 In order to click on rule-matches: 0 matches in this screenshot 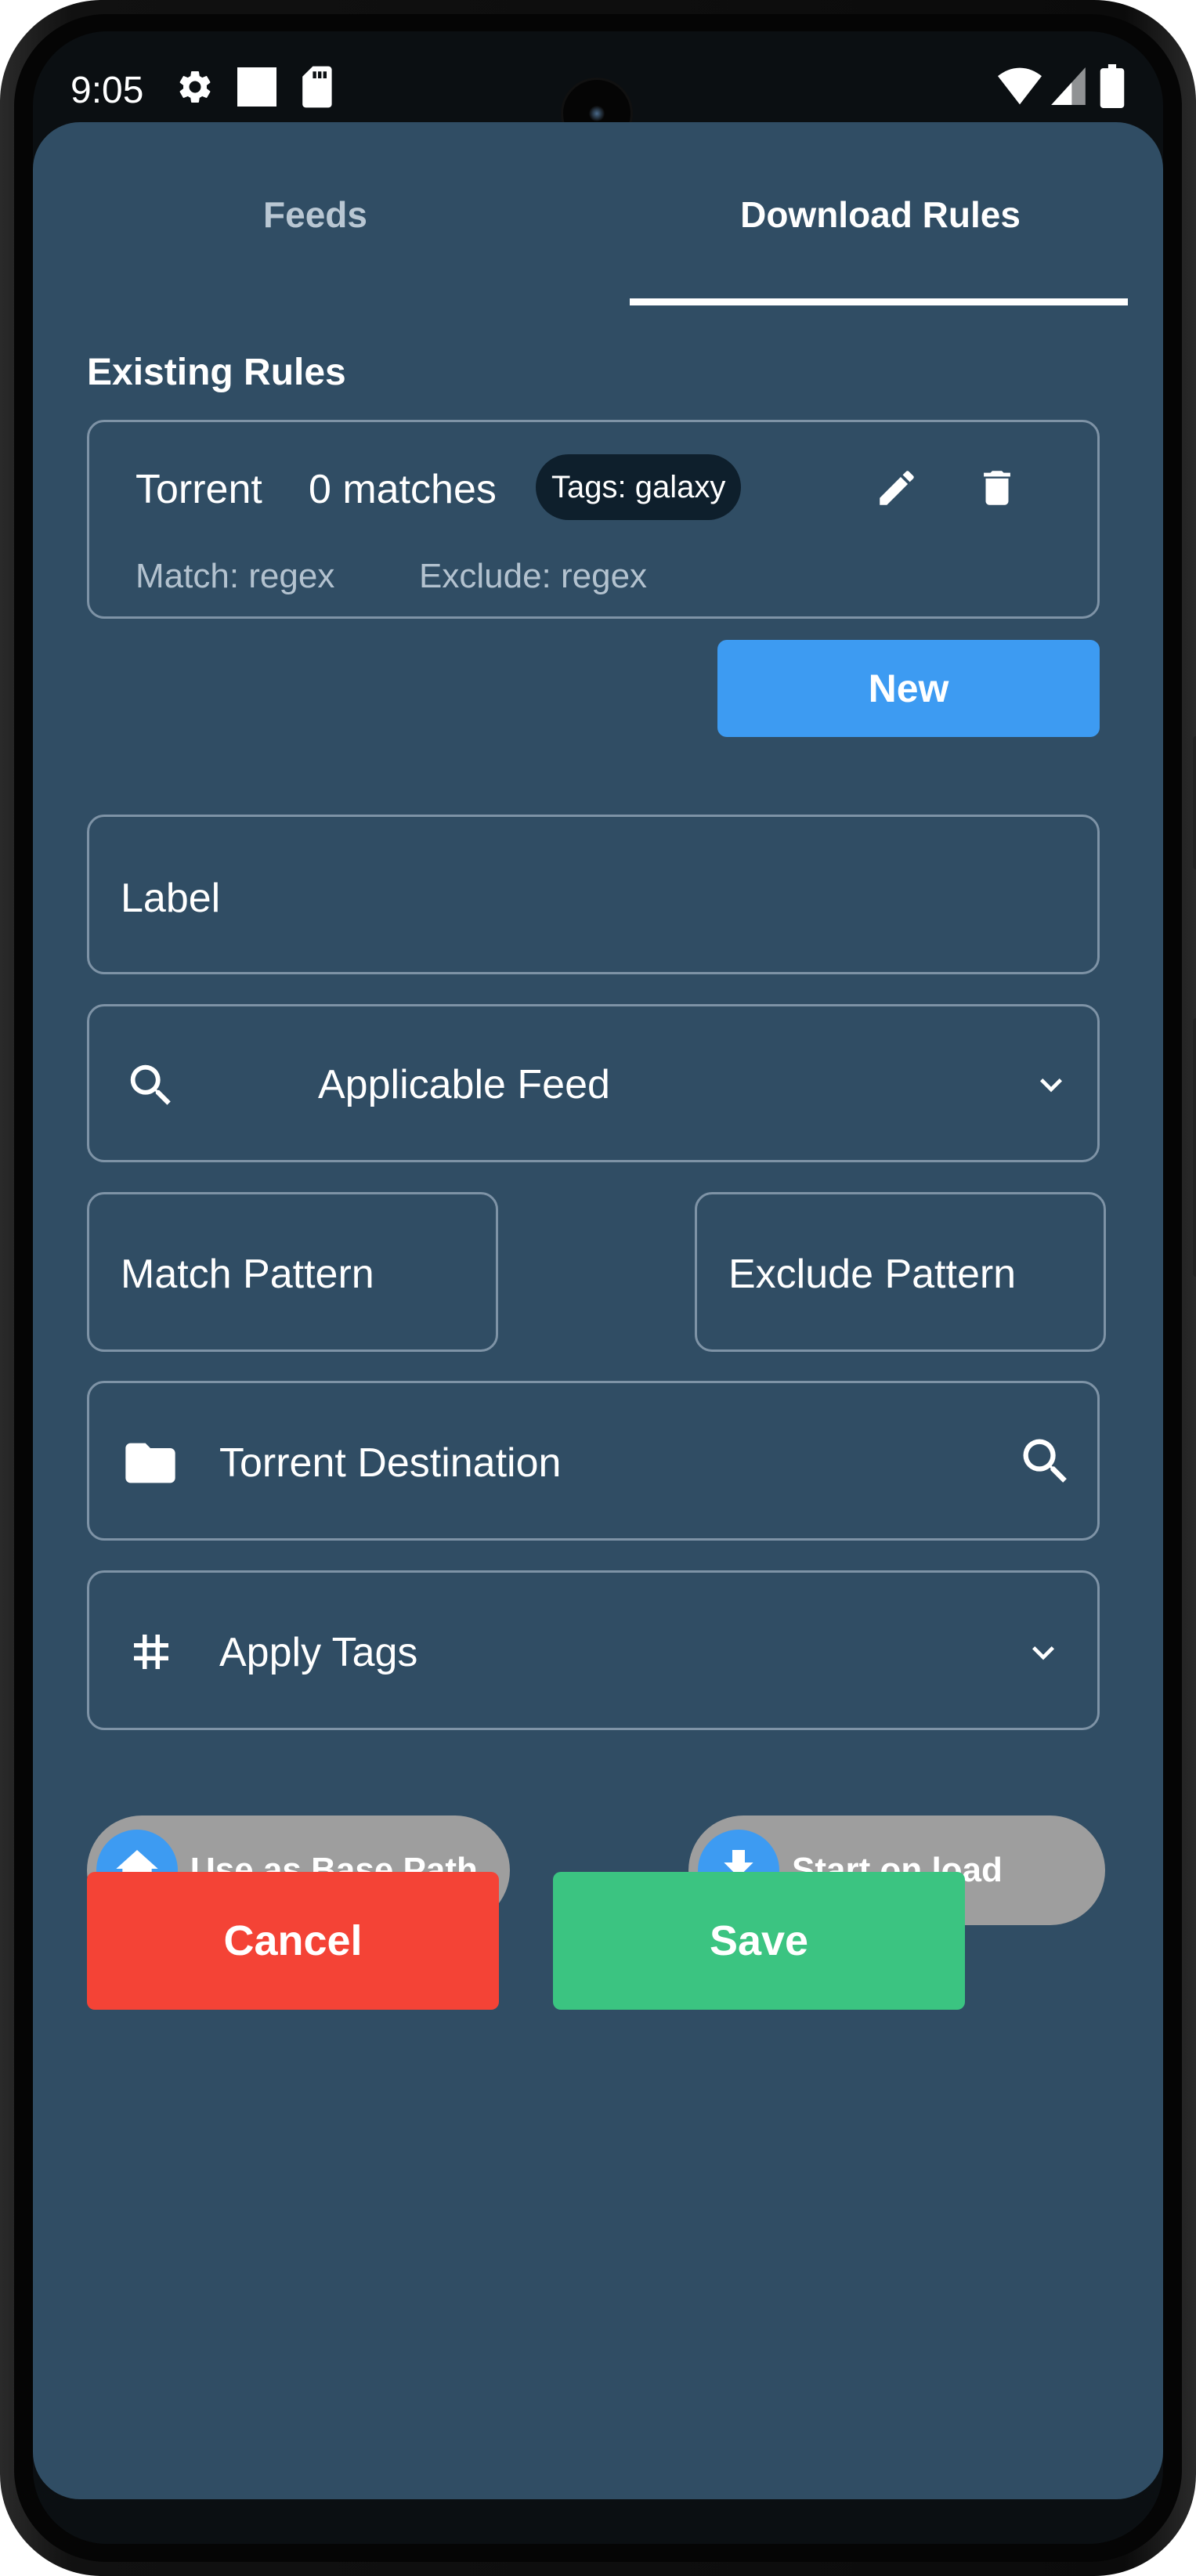, I will do `click(403, 489)`.